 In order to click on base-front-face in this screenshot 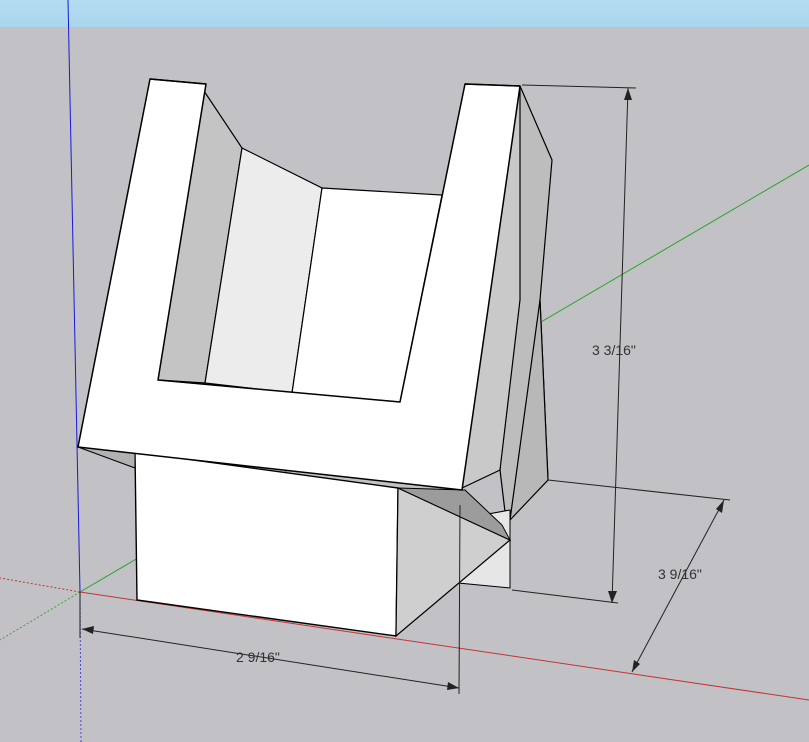, I will do `click(266, 544)`.